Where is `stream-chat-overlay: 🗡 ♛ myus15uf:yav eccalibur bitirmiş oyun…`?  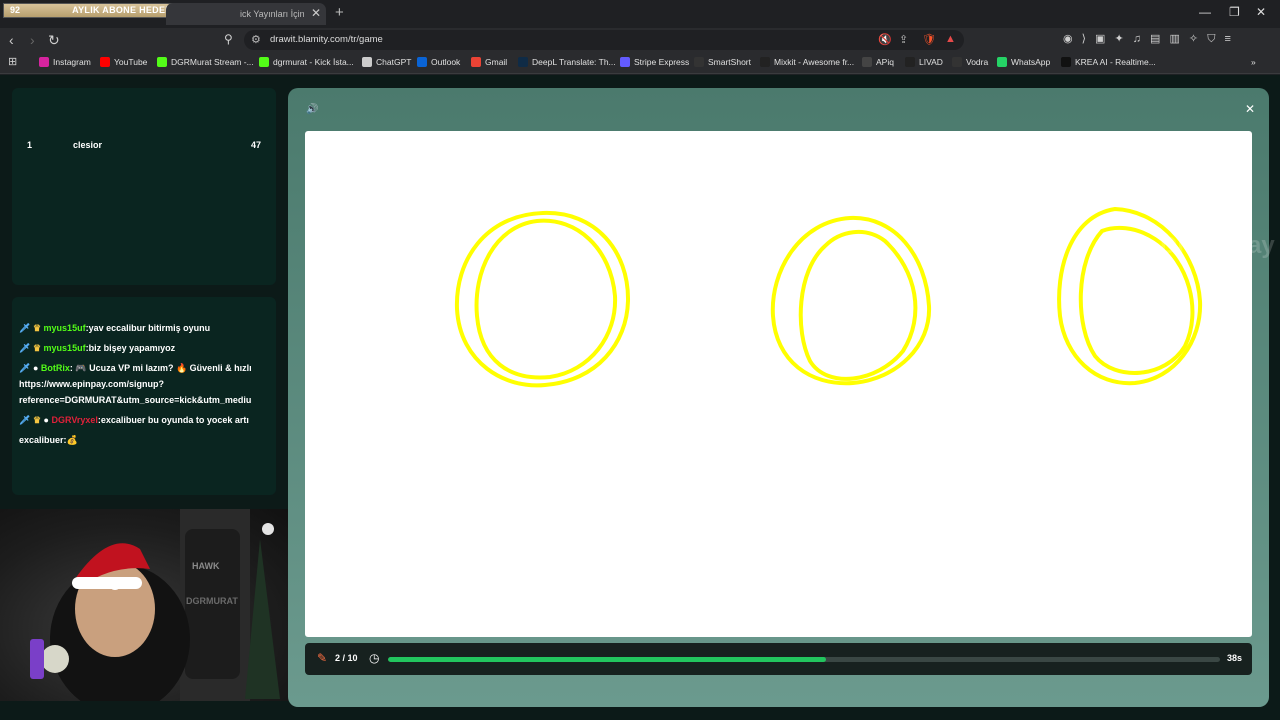 stream-chat-overlay: 🗡 ♛ myus15uf:yav eccalibur bitirmiş oyun… is located at coordinates (144, 396).